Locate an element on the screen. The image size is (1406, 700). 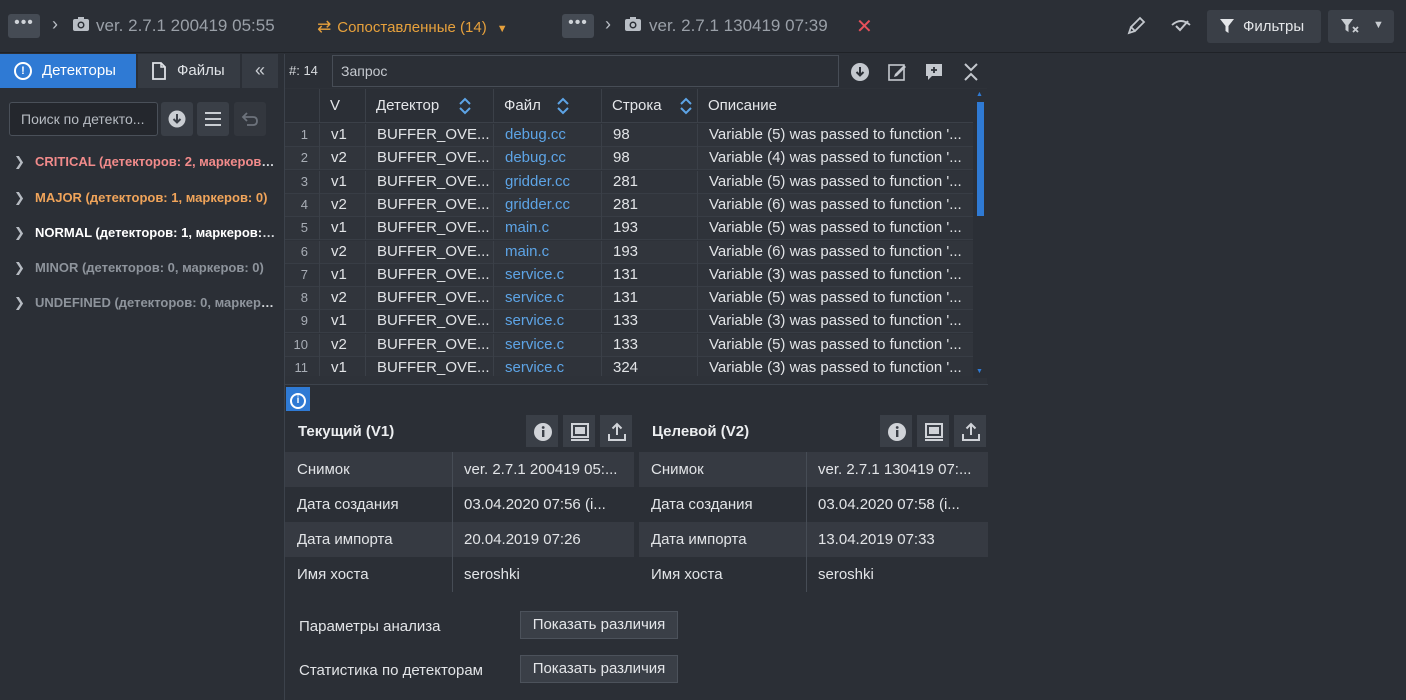
detector-stats-diff-button: Показать различия is located at coordinates (599, 669).